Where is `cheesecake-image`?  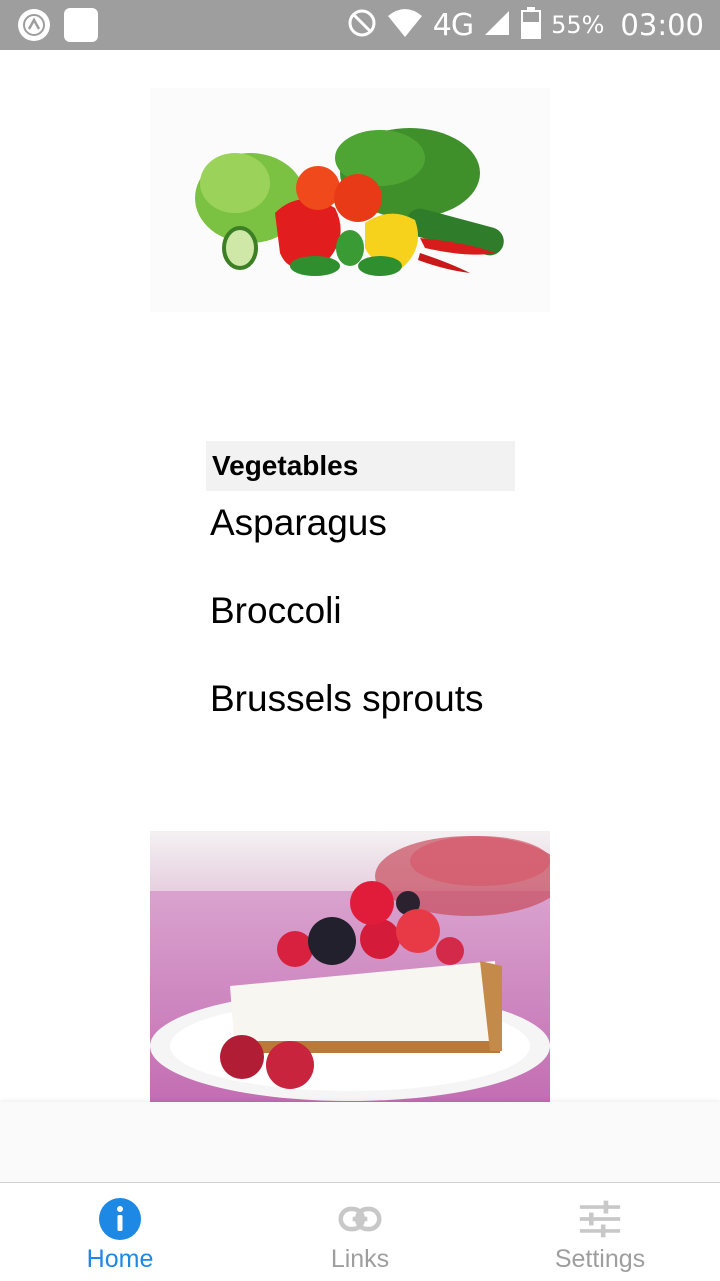
cheesecake-image is located at coordinates (350, 966).